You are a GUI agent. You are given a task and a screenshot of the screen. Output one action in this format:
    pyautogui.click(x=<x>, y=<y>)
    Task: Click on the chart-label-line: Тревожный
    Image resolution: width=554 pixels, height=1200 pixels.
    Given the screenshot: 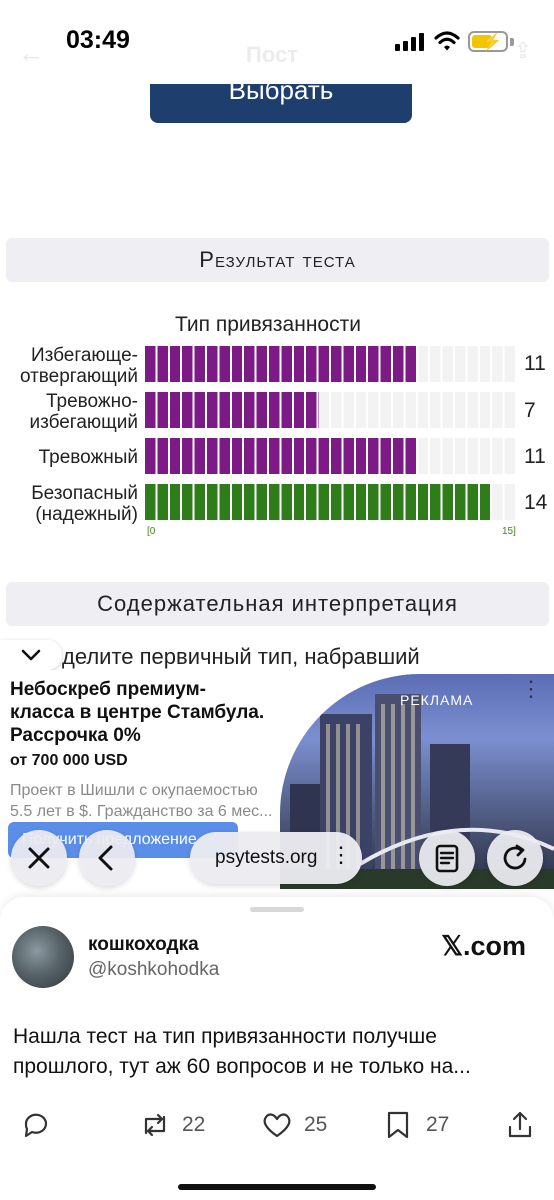 What is the action you would take?
    pyautogui.click(x=88, y=457)
    